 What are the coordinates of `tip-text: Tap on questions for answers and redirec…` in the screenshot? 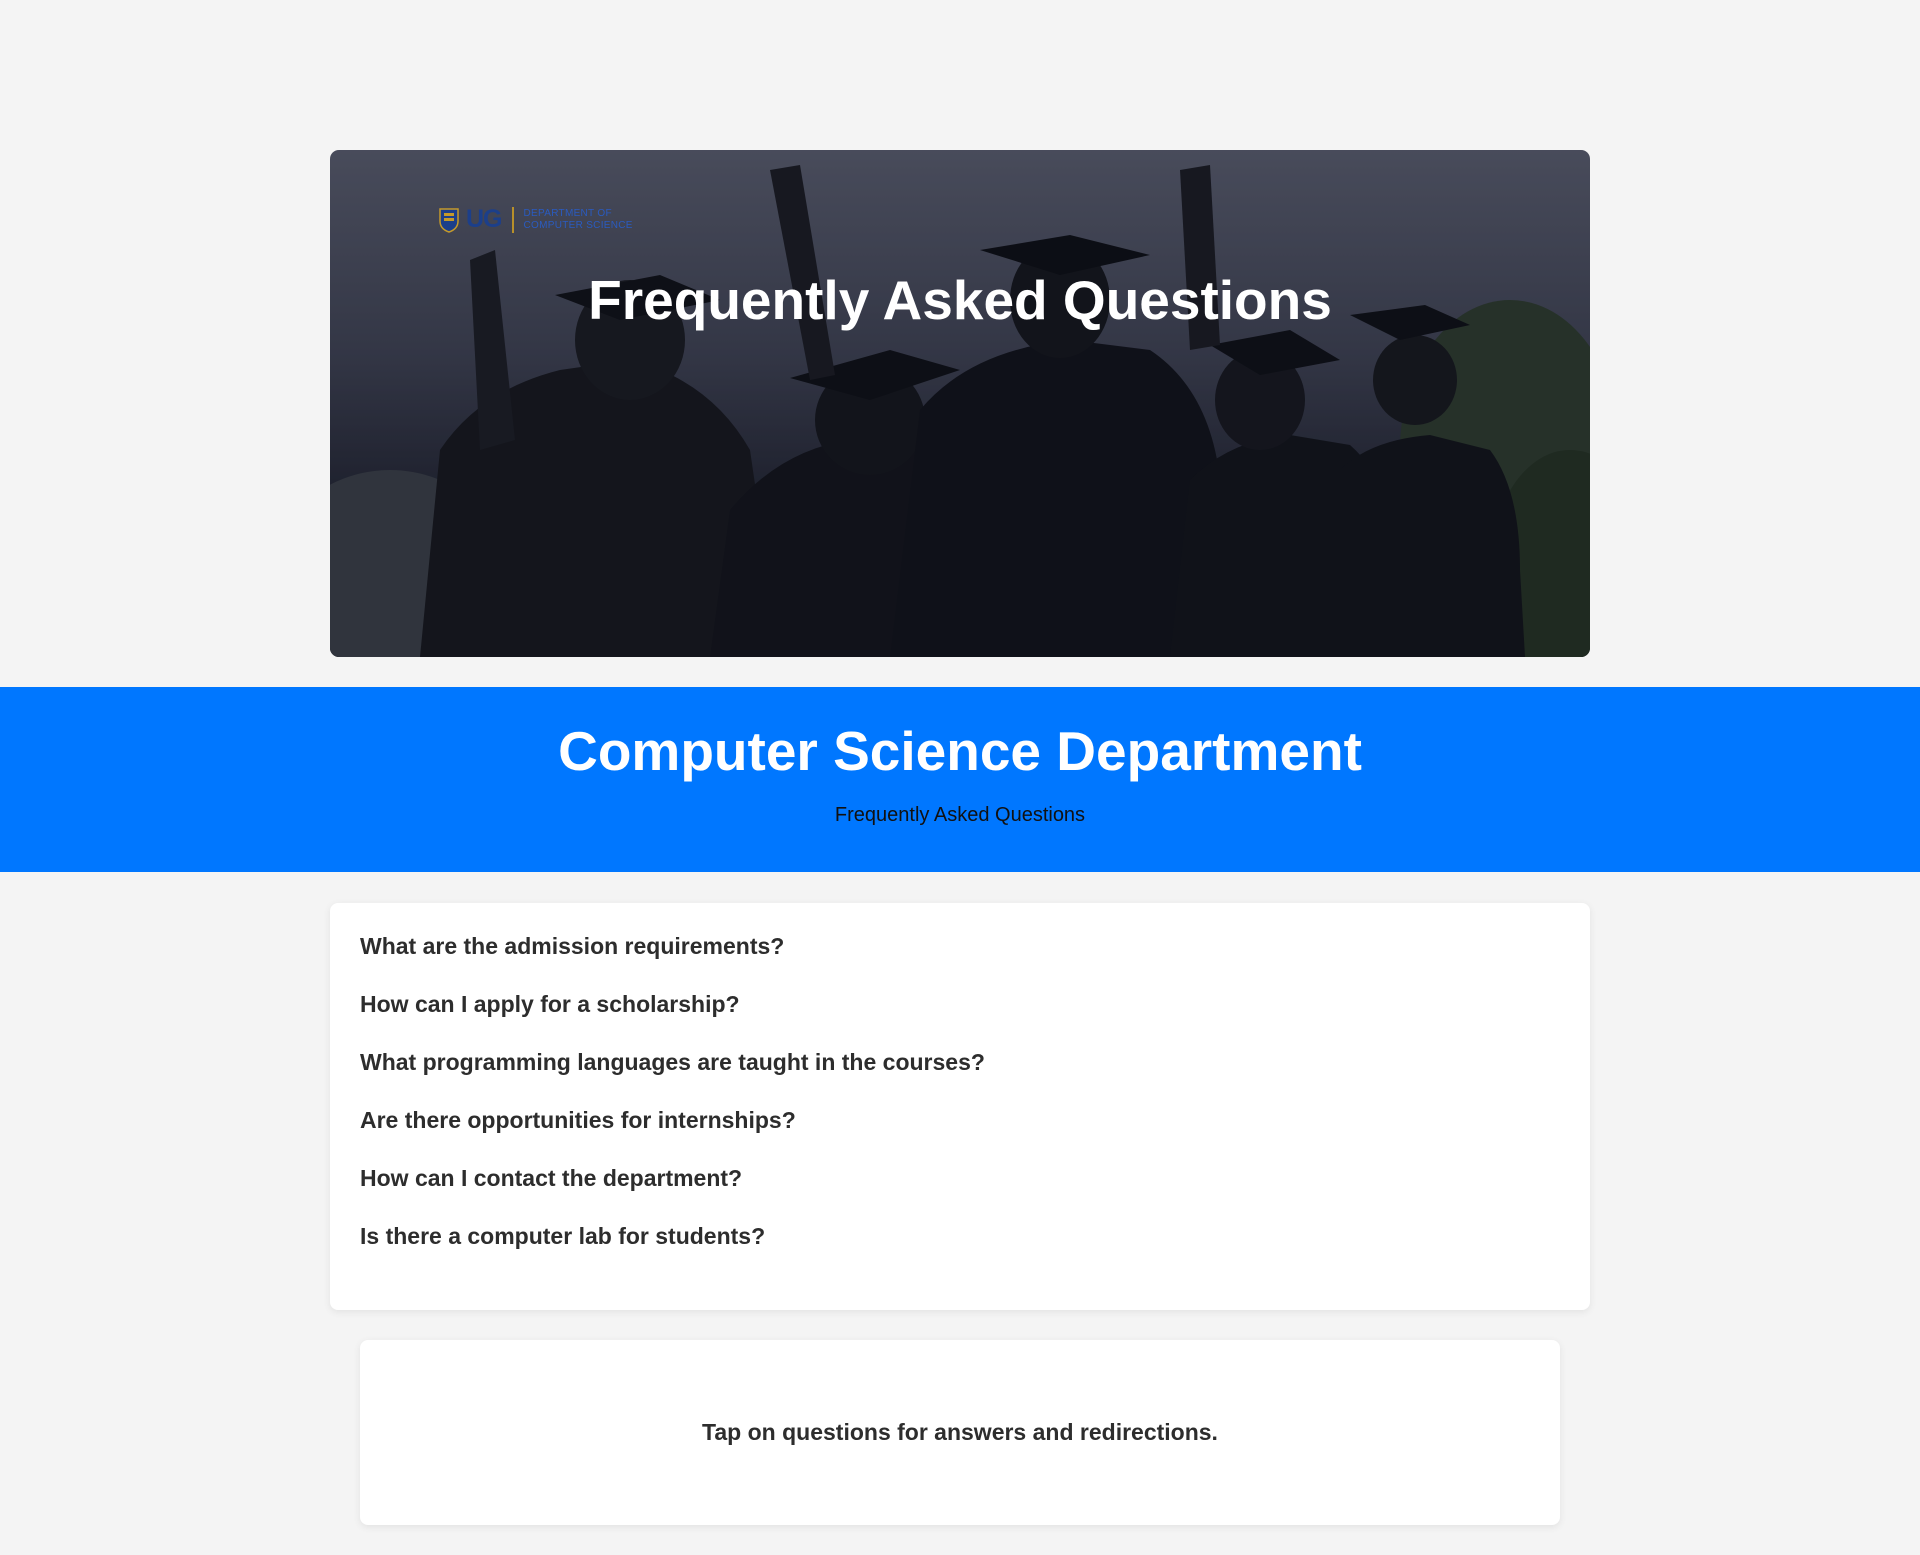 It's located at (960, 1432).